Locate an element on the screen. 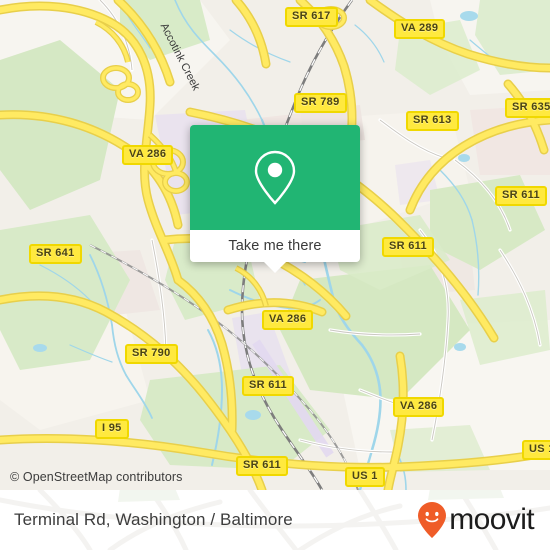  osm-attribution: © OpenStreetMap contributors is located at coordinates (96, 477).